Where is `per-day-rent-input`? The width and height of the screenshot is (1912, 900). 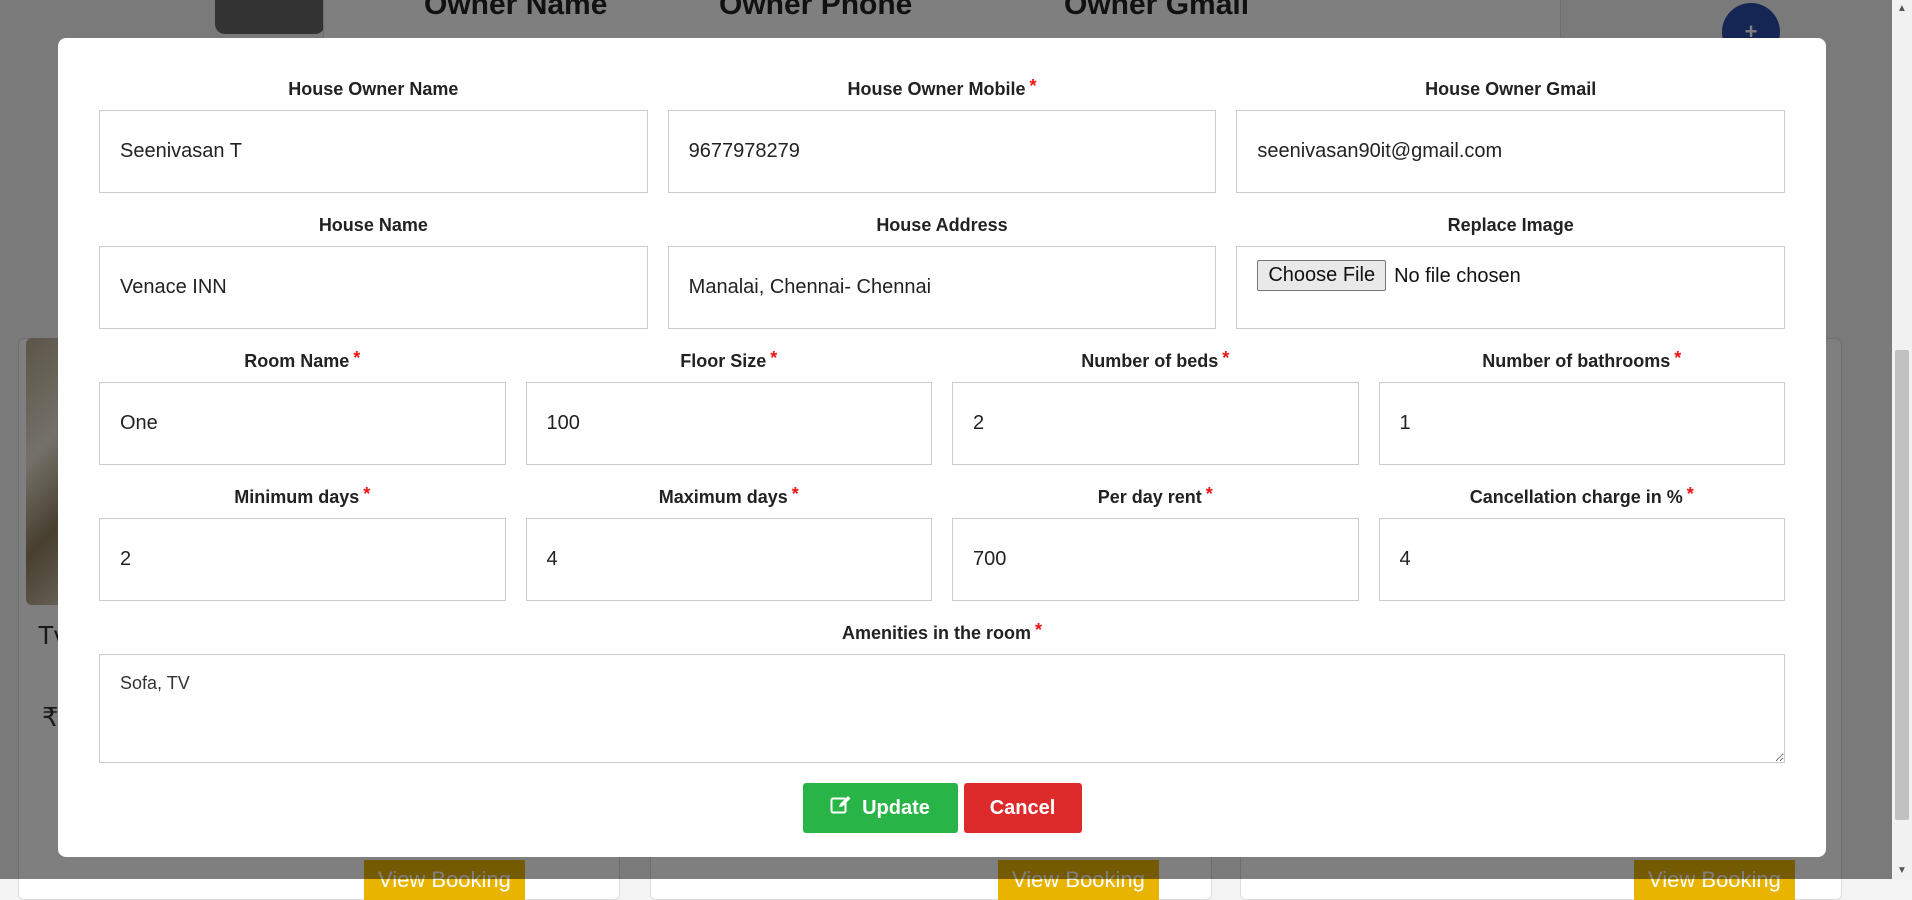
per-day-rent-input is located at coordinates (1155, 559).